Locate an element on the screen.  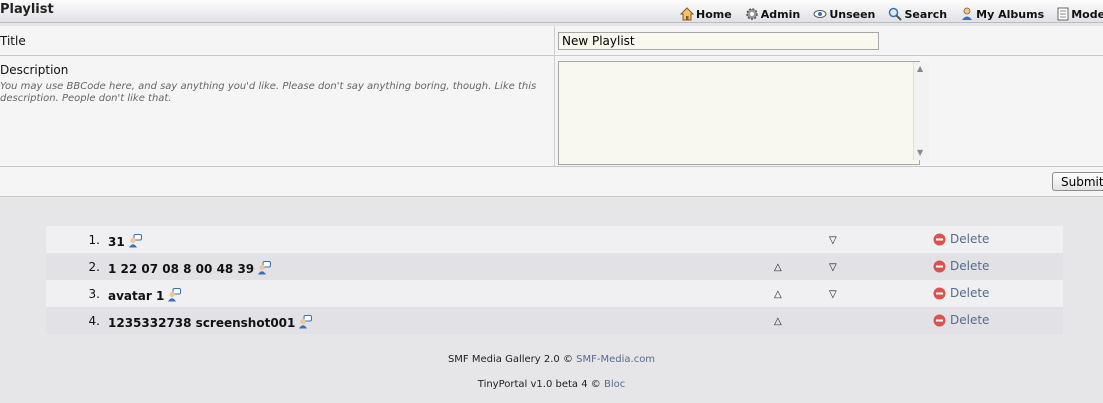
playlist-row: 4. 1235332738 screenshot001 △ Delete is located at coordinates (554, 320).